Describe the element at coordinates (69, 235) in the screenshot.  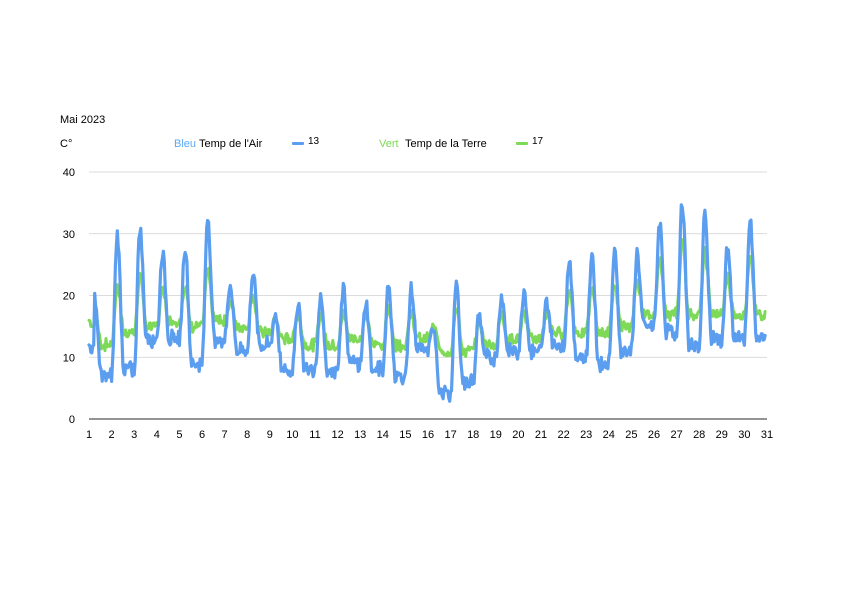
I see `y-tick-label: 30` at that location.